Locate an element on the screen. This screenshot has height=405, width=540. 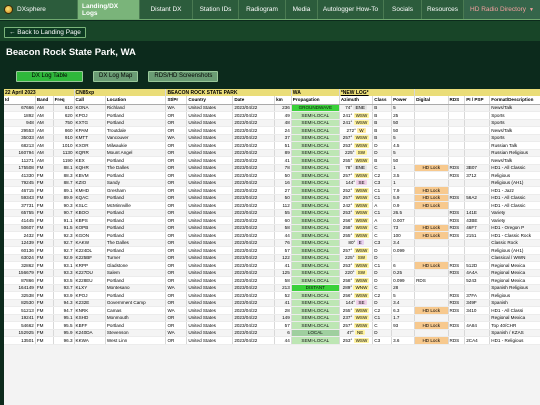
column-header-country: Country is located at coordinates (210, 100).